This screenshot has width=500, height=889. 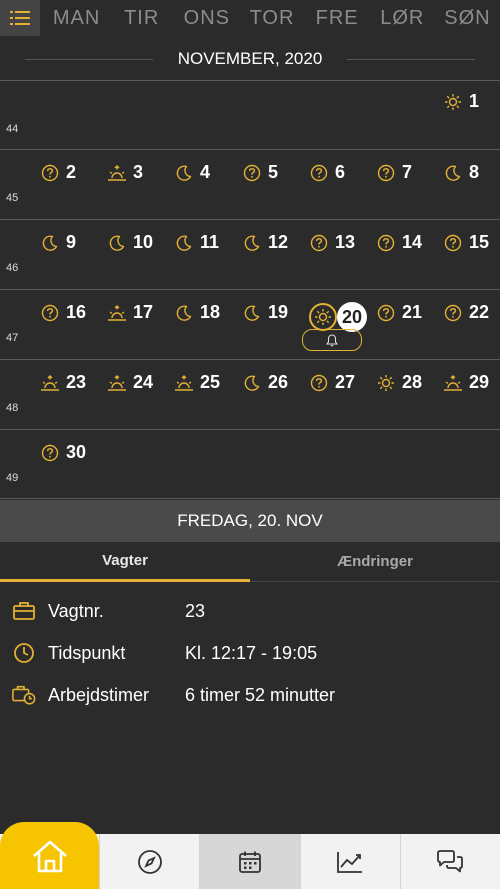 I want to click on calendar-day-5: 5, so click(x=260, y=172).